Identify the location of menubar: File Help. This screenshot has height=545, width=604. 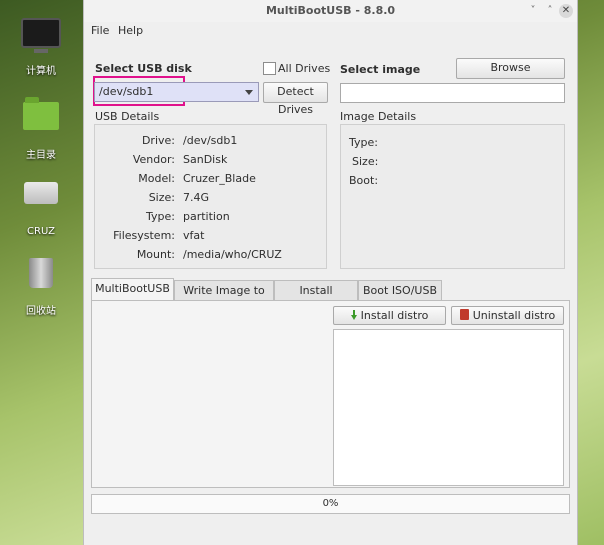
(330, 31).